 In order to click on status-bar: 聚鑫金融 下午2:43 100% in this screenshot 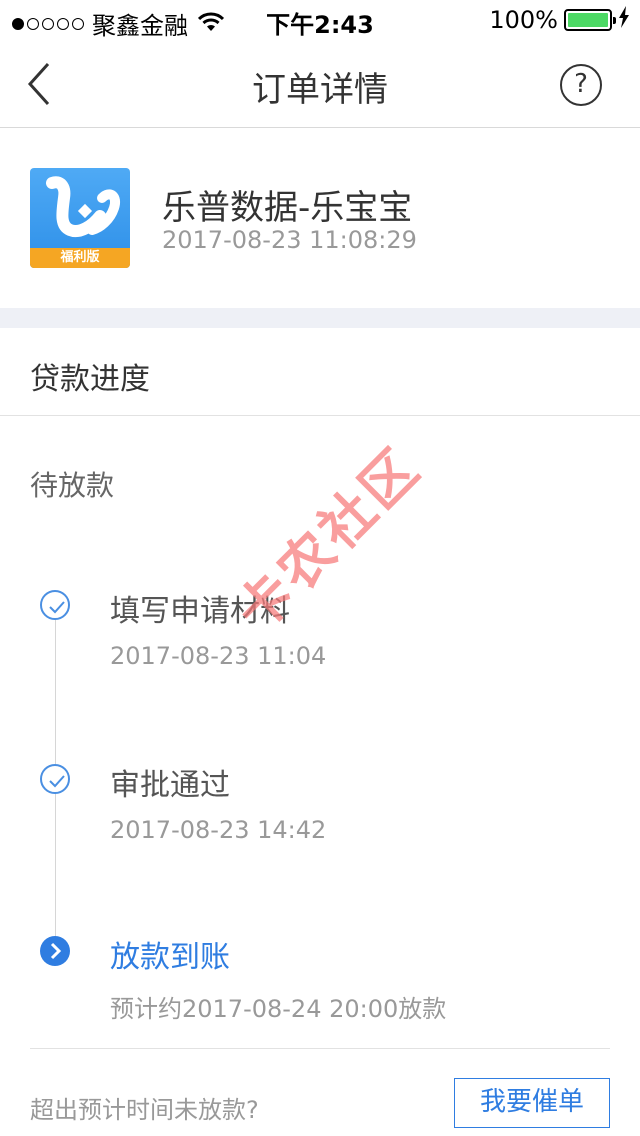, I will do `click(320, 20)`.